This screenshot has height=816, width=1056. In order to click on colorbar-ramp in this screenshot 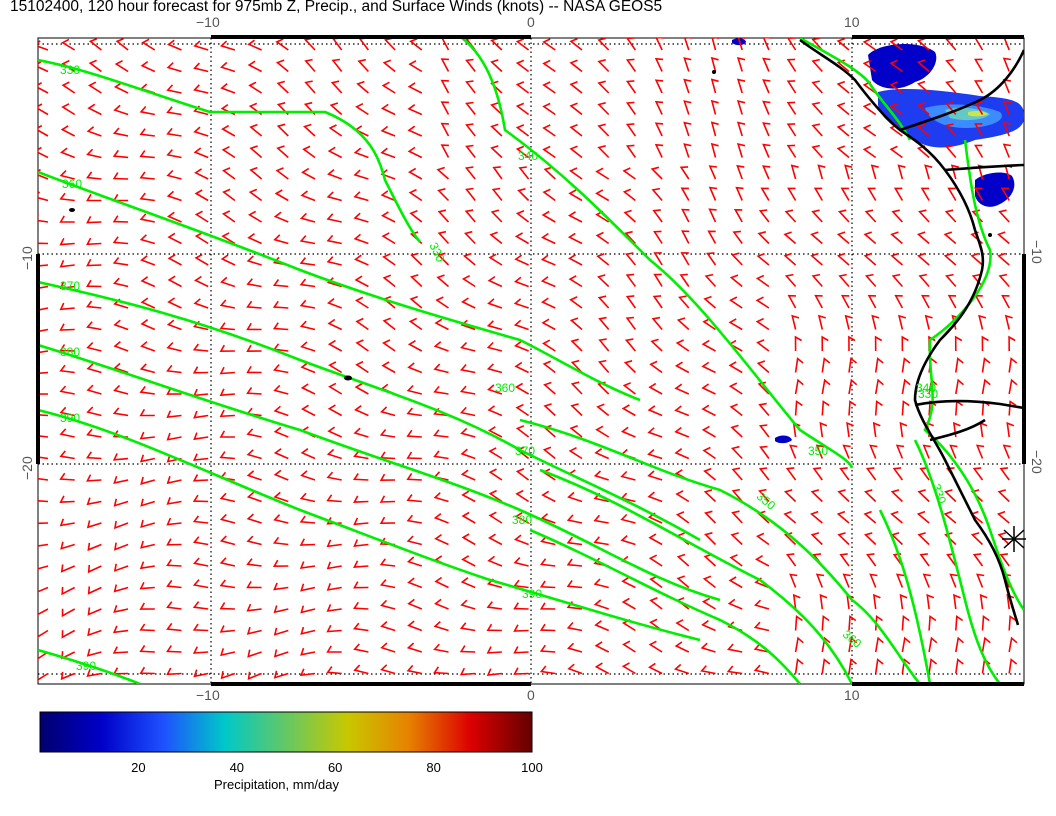, I will do `click(286, 732)`.